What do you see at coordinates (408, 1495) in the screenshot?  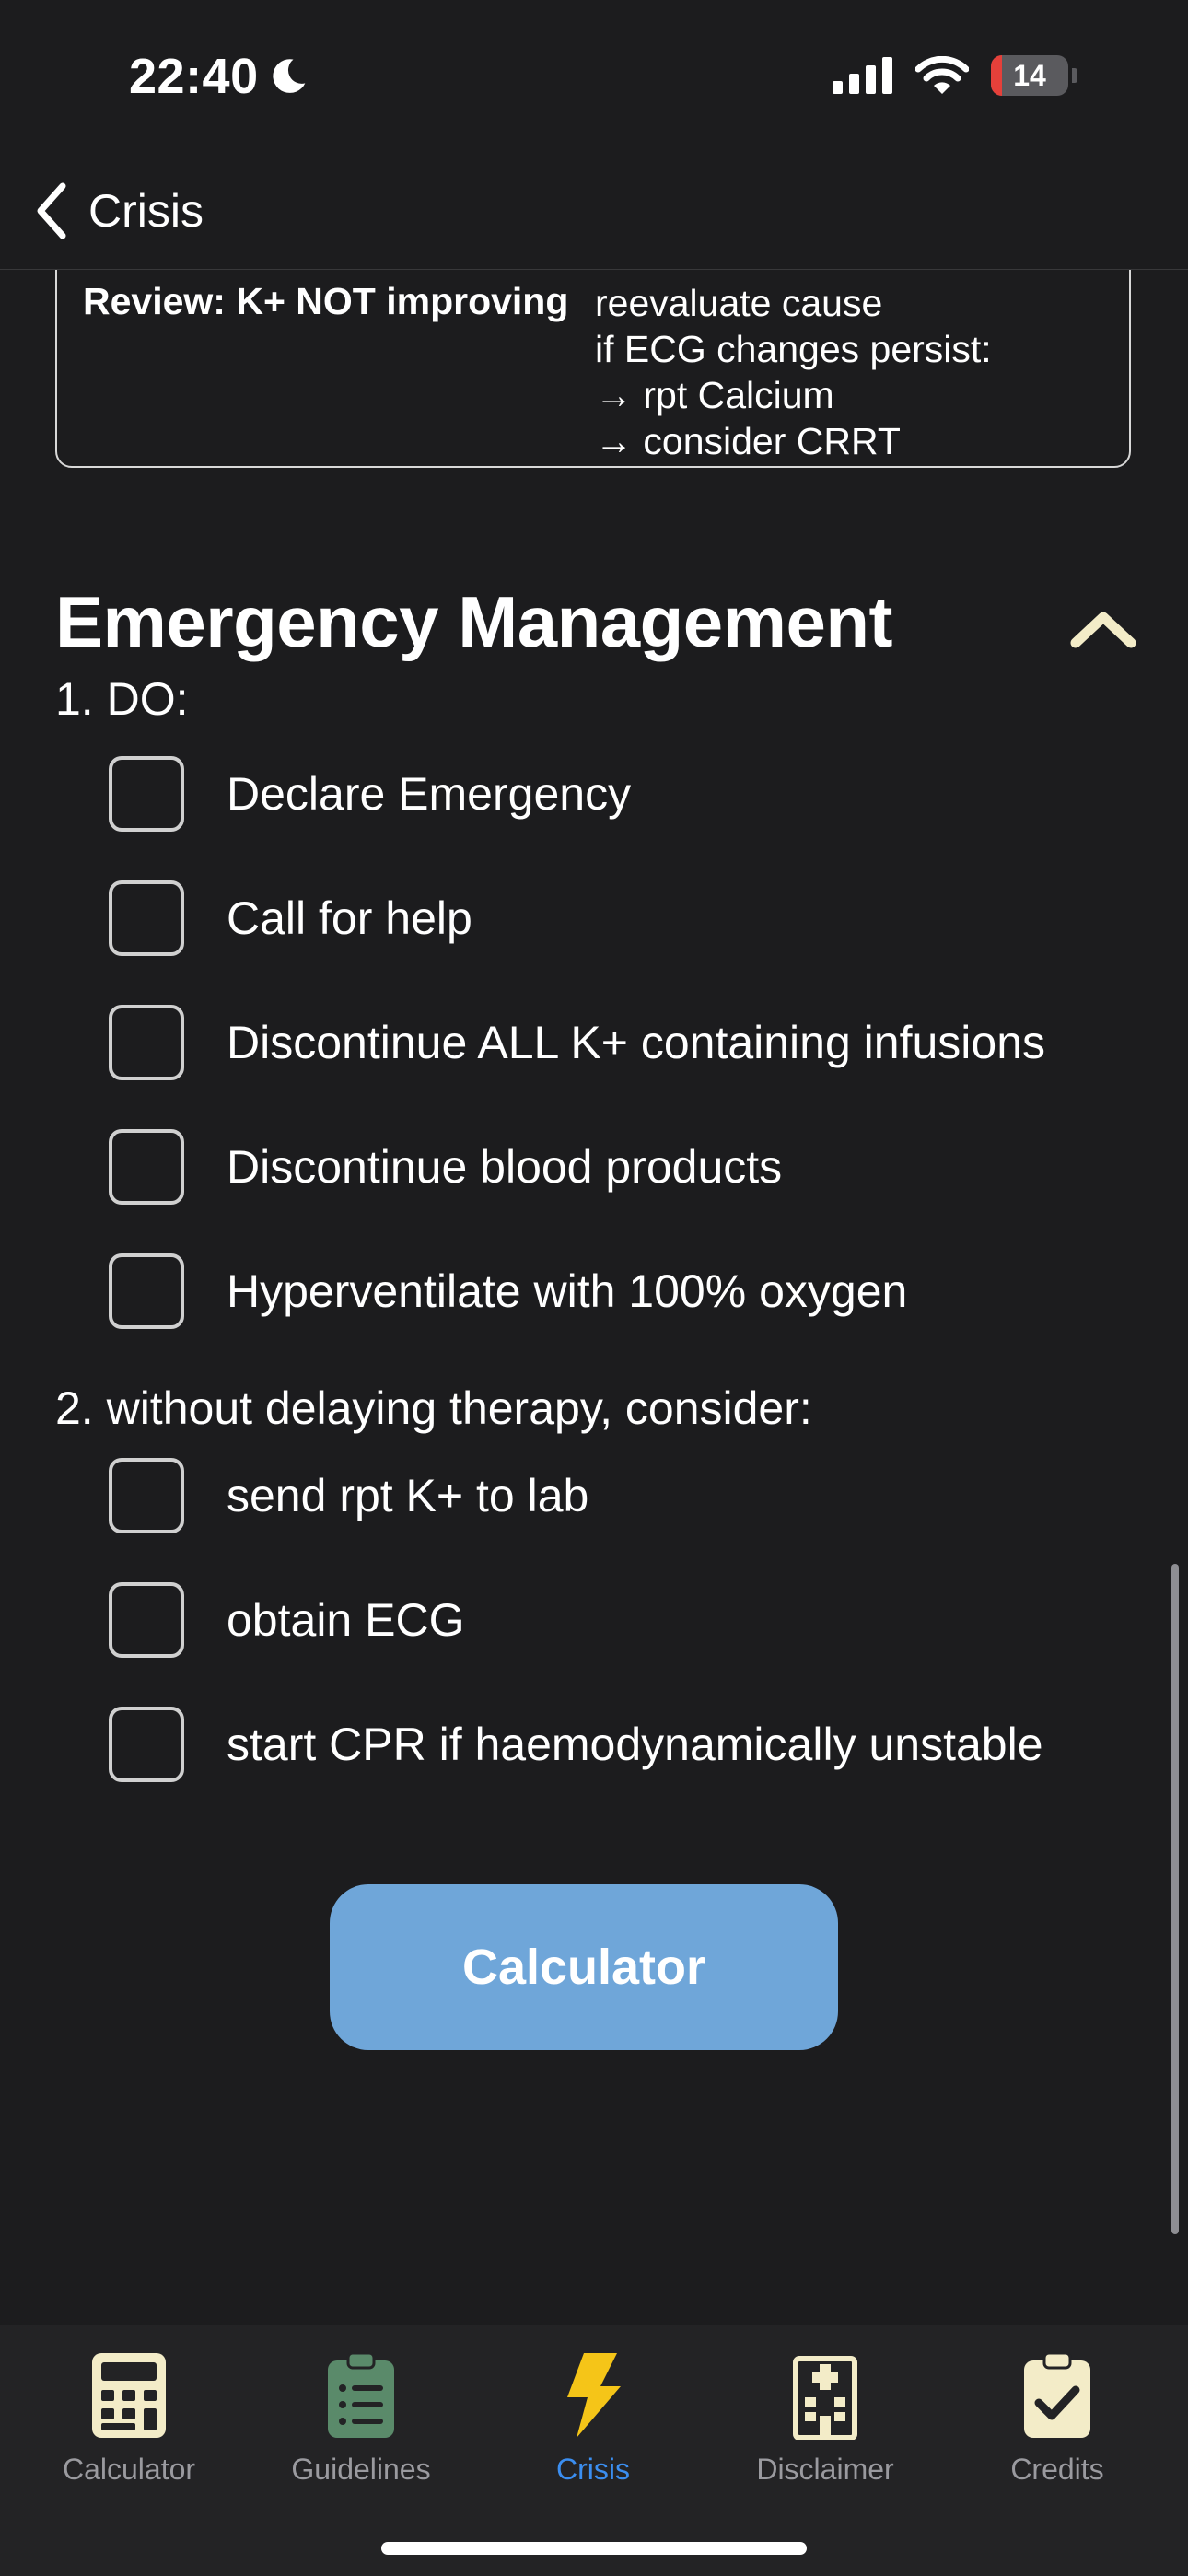 I see `checklist-item-label: send rpt K+ to lab` at bounding box center [408, 1495].